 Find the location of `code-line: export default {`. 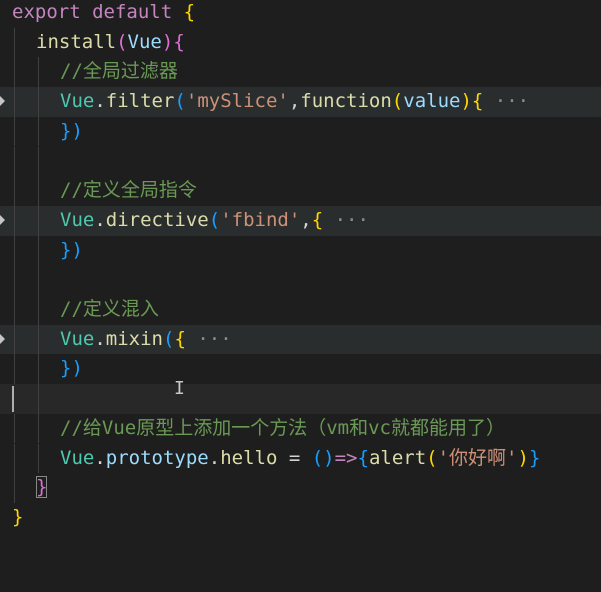

code-line: export default { is located at coordinates (300, 14).